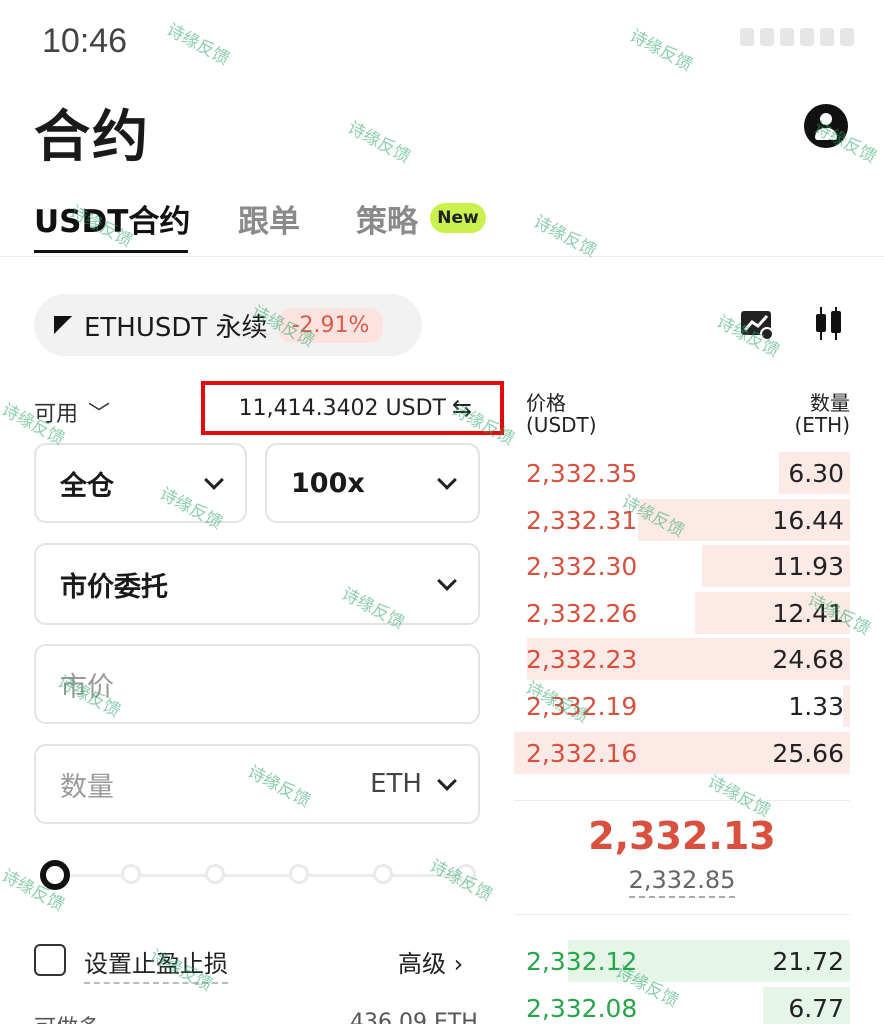  I want to click on ask-row: 2,332.16 25.66, so click(682, 752).